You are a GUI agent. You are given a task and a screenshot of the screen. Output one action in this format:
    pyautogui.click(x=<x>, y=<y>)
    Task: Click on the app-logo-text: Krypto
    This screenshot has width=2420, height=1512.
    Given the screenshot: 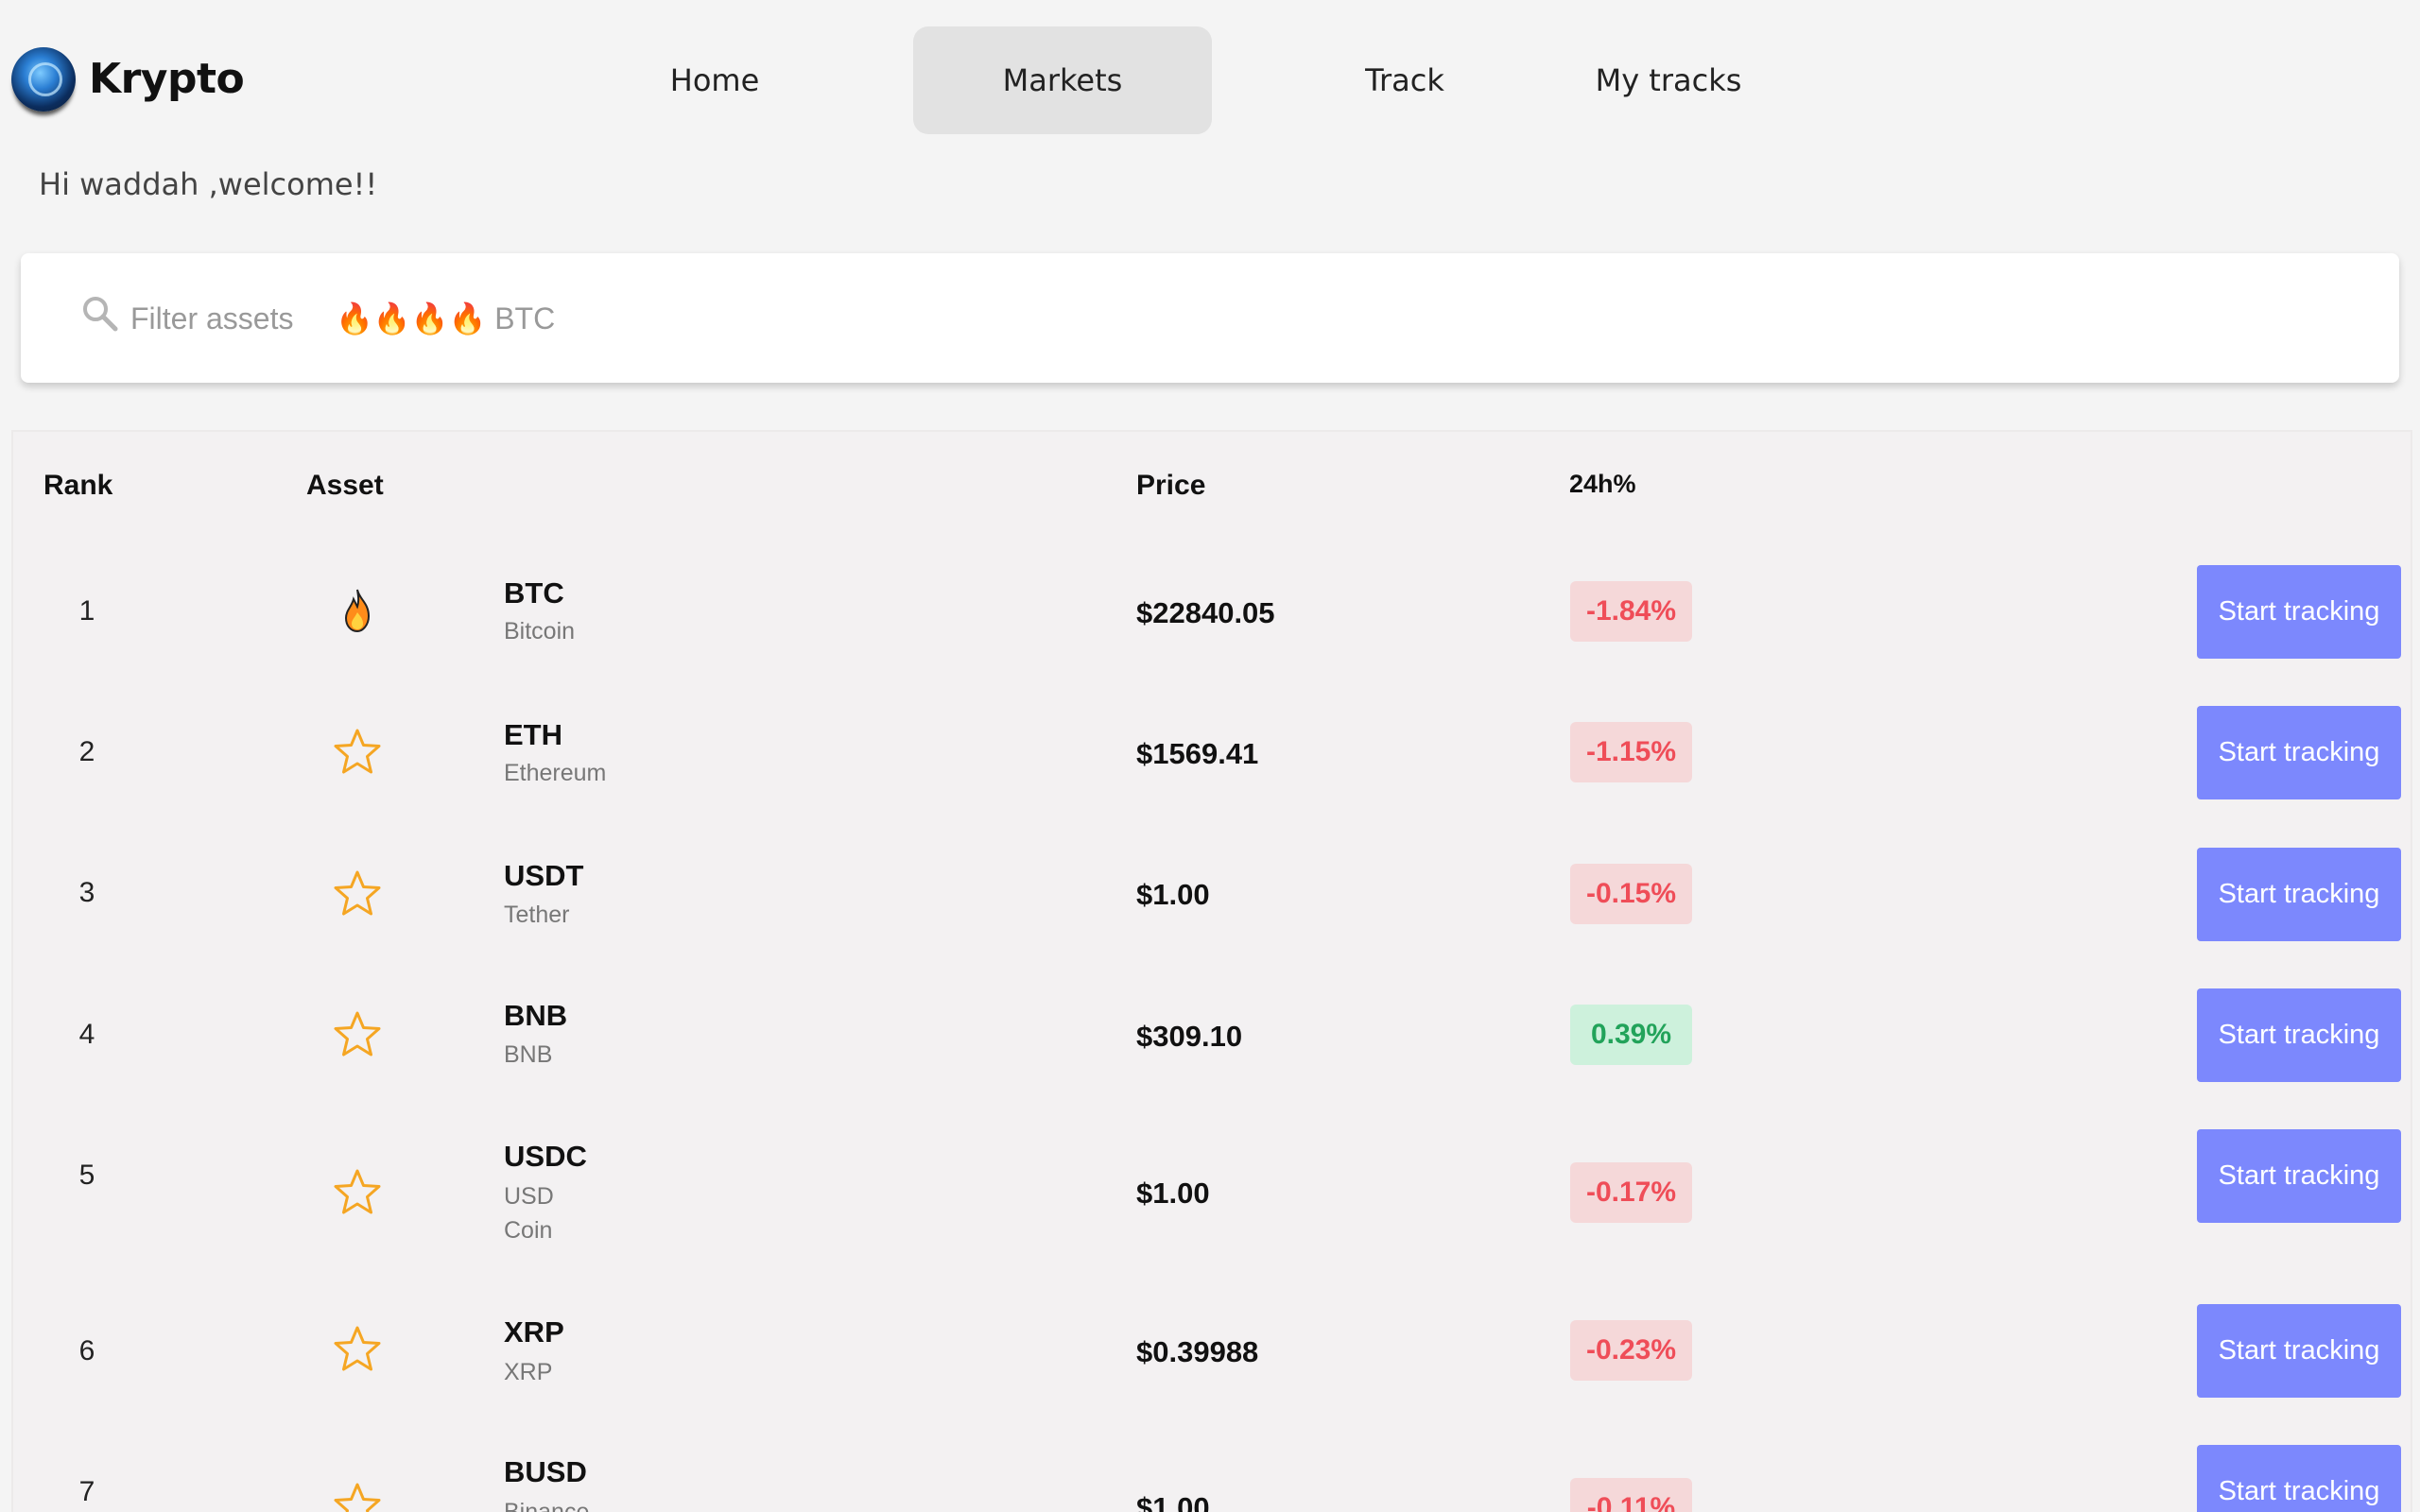 What is the action you would take?
    pyautogui.click(x=167, y=79)
    